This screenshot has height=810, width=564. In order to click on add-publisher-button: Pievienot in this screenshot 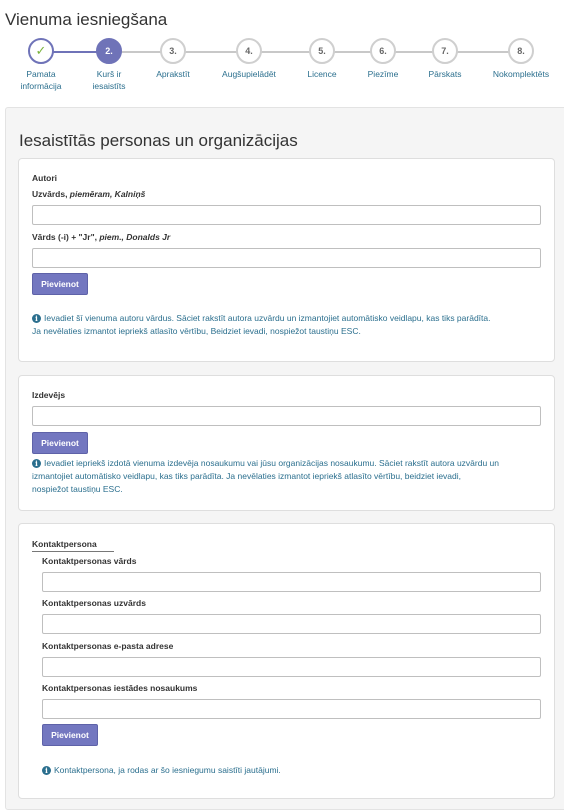, I will do `click(60, 443)`.